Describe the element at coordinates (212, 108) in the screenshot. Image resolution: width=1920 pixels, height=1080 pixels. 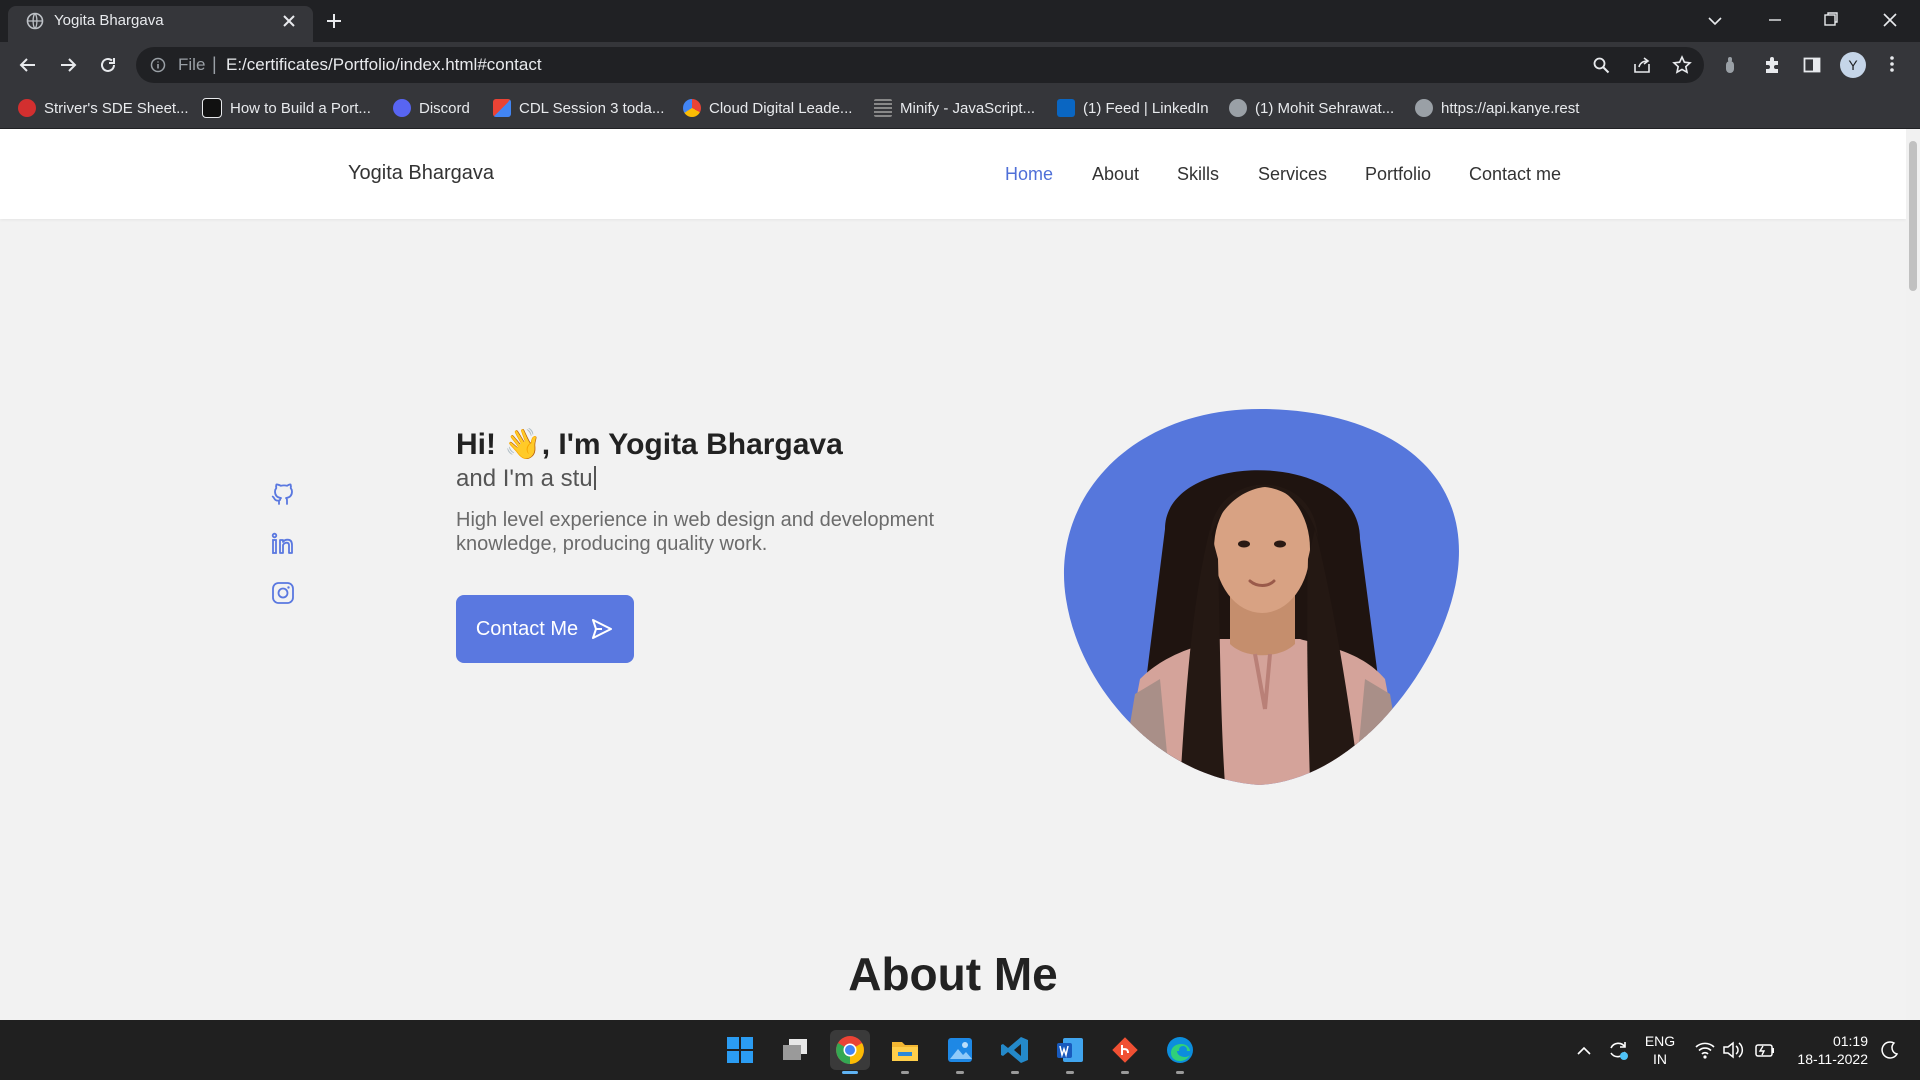
I see `a11y-icon` at that location.